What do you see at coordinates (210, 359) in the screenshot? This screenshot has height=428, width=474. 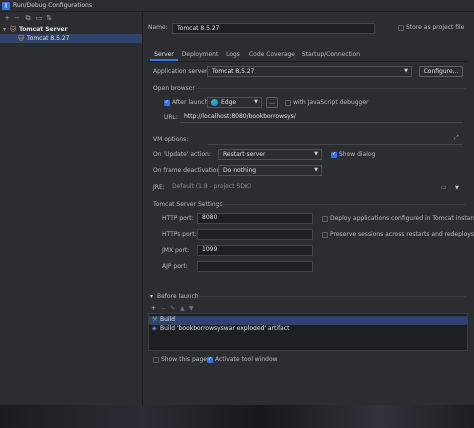 I see `activate-tool-window-checkbox` at bounding box center [210, 359].